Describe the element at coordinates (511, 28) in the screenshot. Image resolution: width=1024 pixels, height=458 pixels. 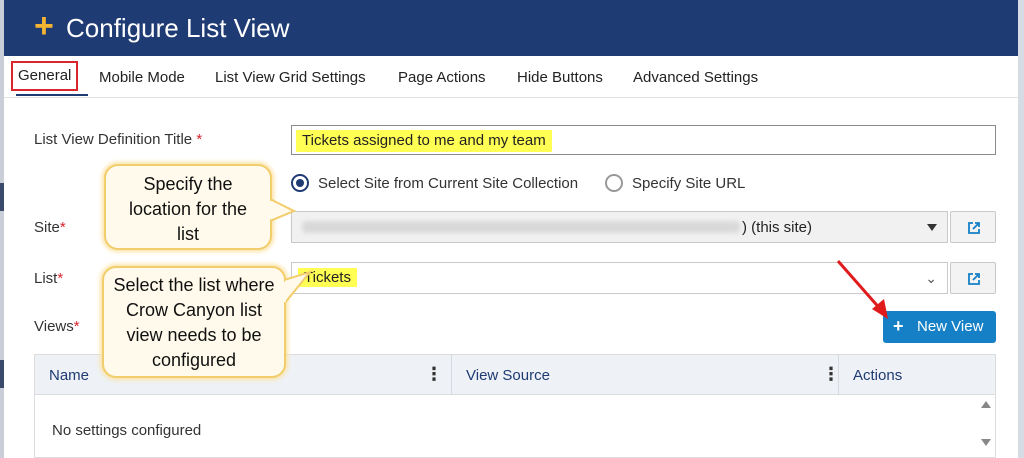
I see `dialog-header: + Configure List View` at that location.